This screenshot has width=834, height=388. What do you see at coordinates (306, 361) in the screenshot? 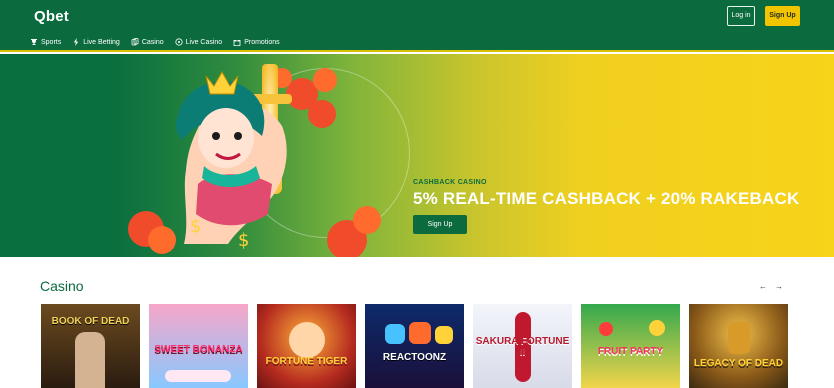
I see `game-title: FORTUNE TIGER` at bounding box center [306, 361].